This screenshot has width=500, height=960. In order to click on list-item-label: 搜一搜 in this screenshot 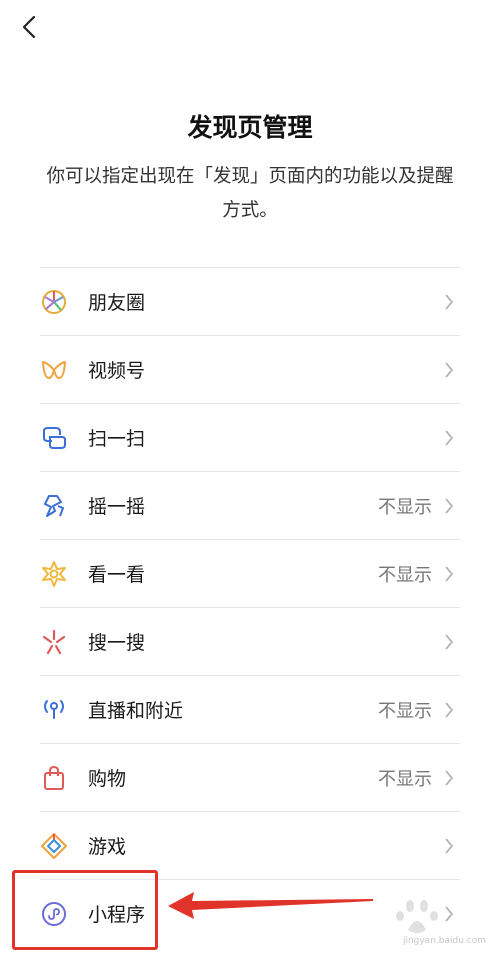, I will do `click(117, 643)`.